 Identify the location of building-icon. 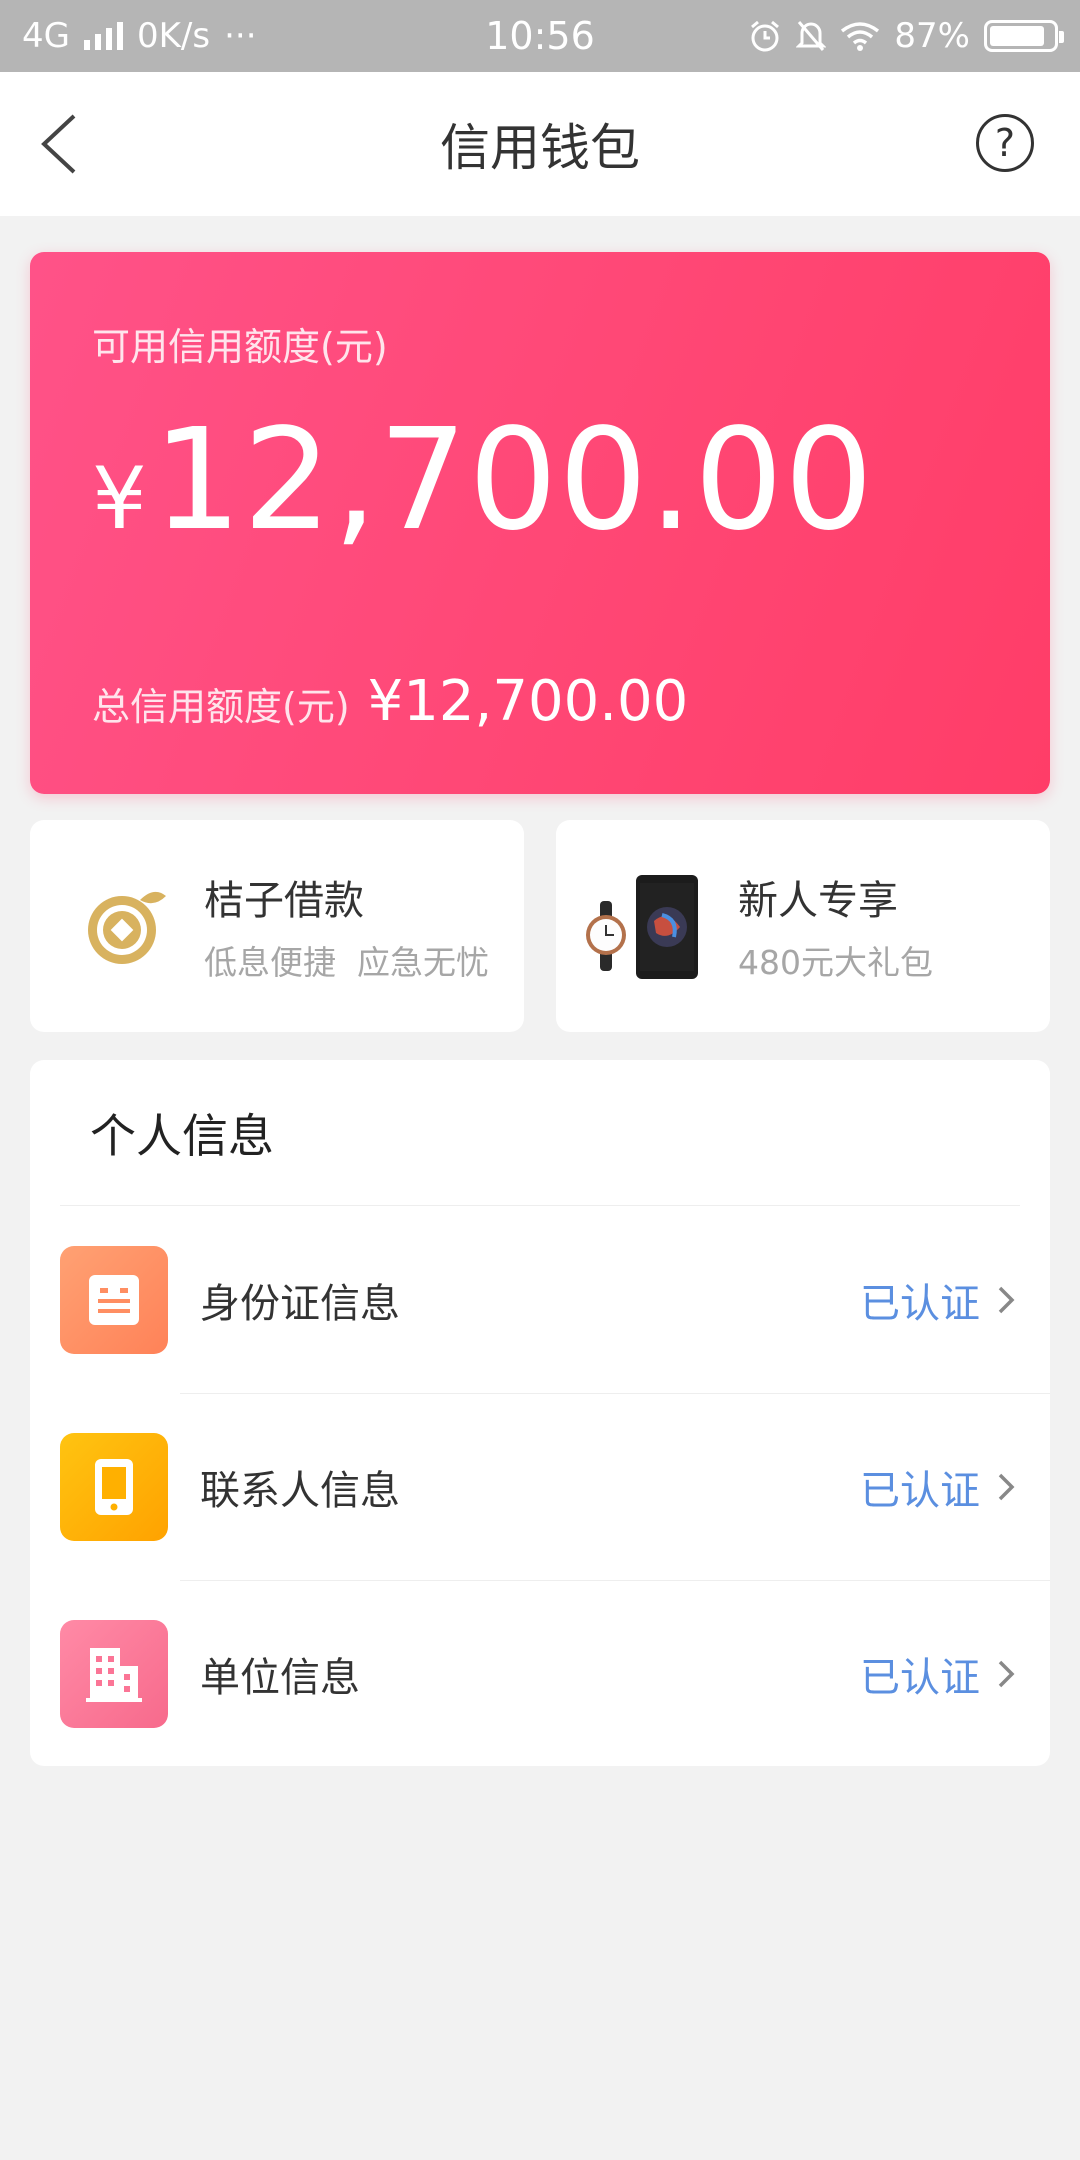
(114, 1673).